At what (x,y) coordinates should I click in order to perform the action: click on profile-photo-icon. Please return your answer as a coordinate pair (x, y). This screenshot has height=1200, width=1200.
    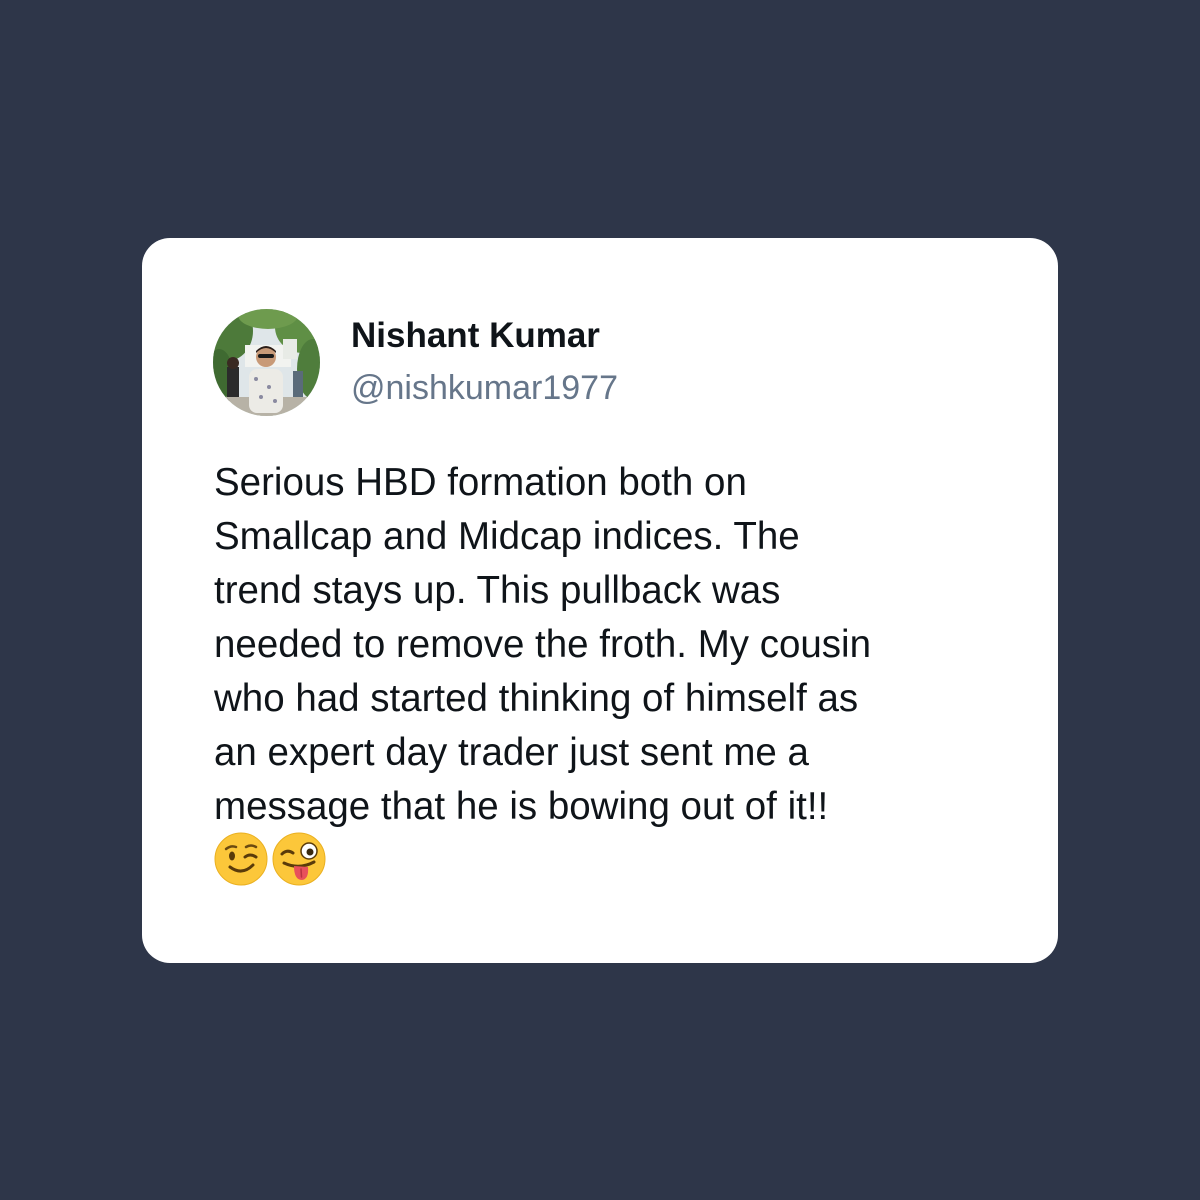
    Looking at the image, I should click on (266, 362).